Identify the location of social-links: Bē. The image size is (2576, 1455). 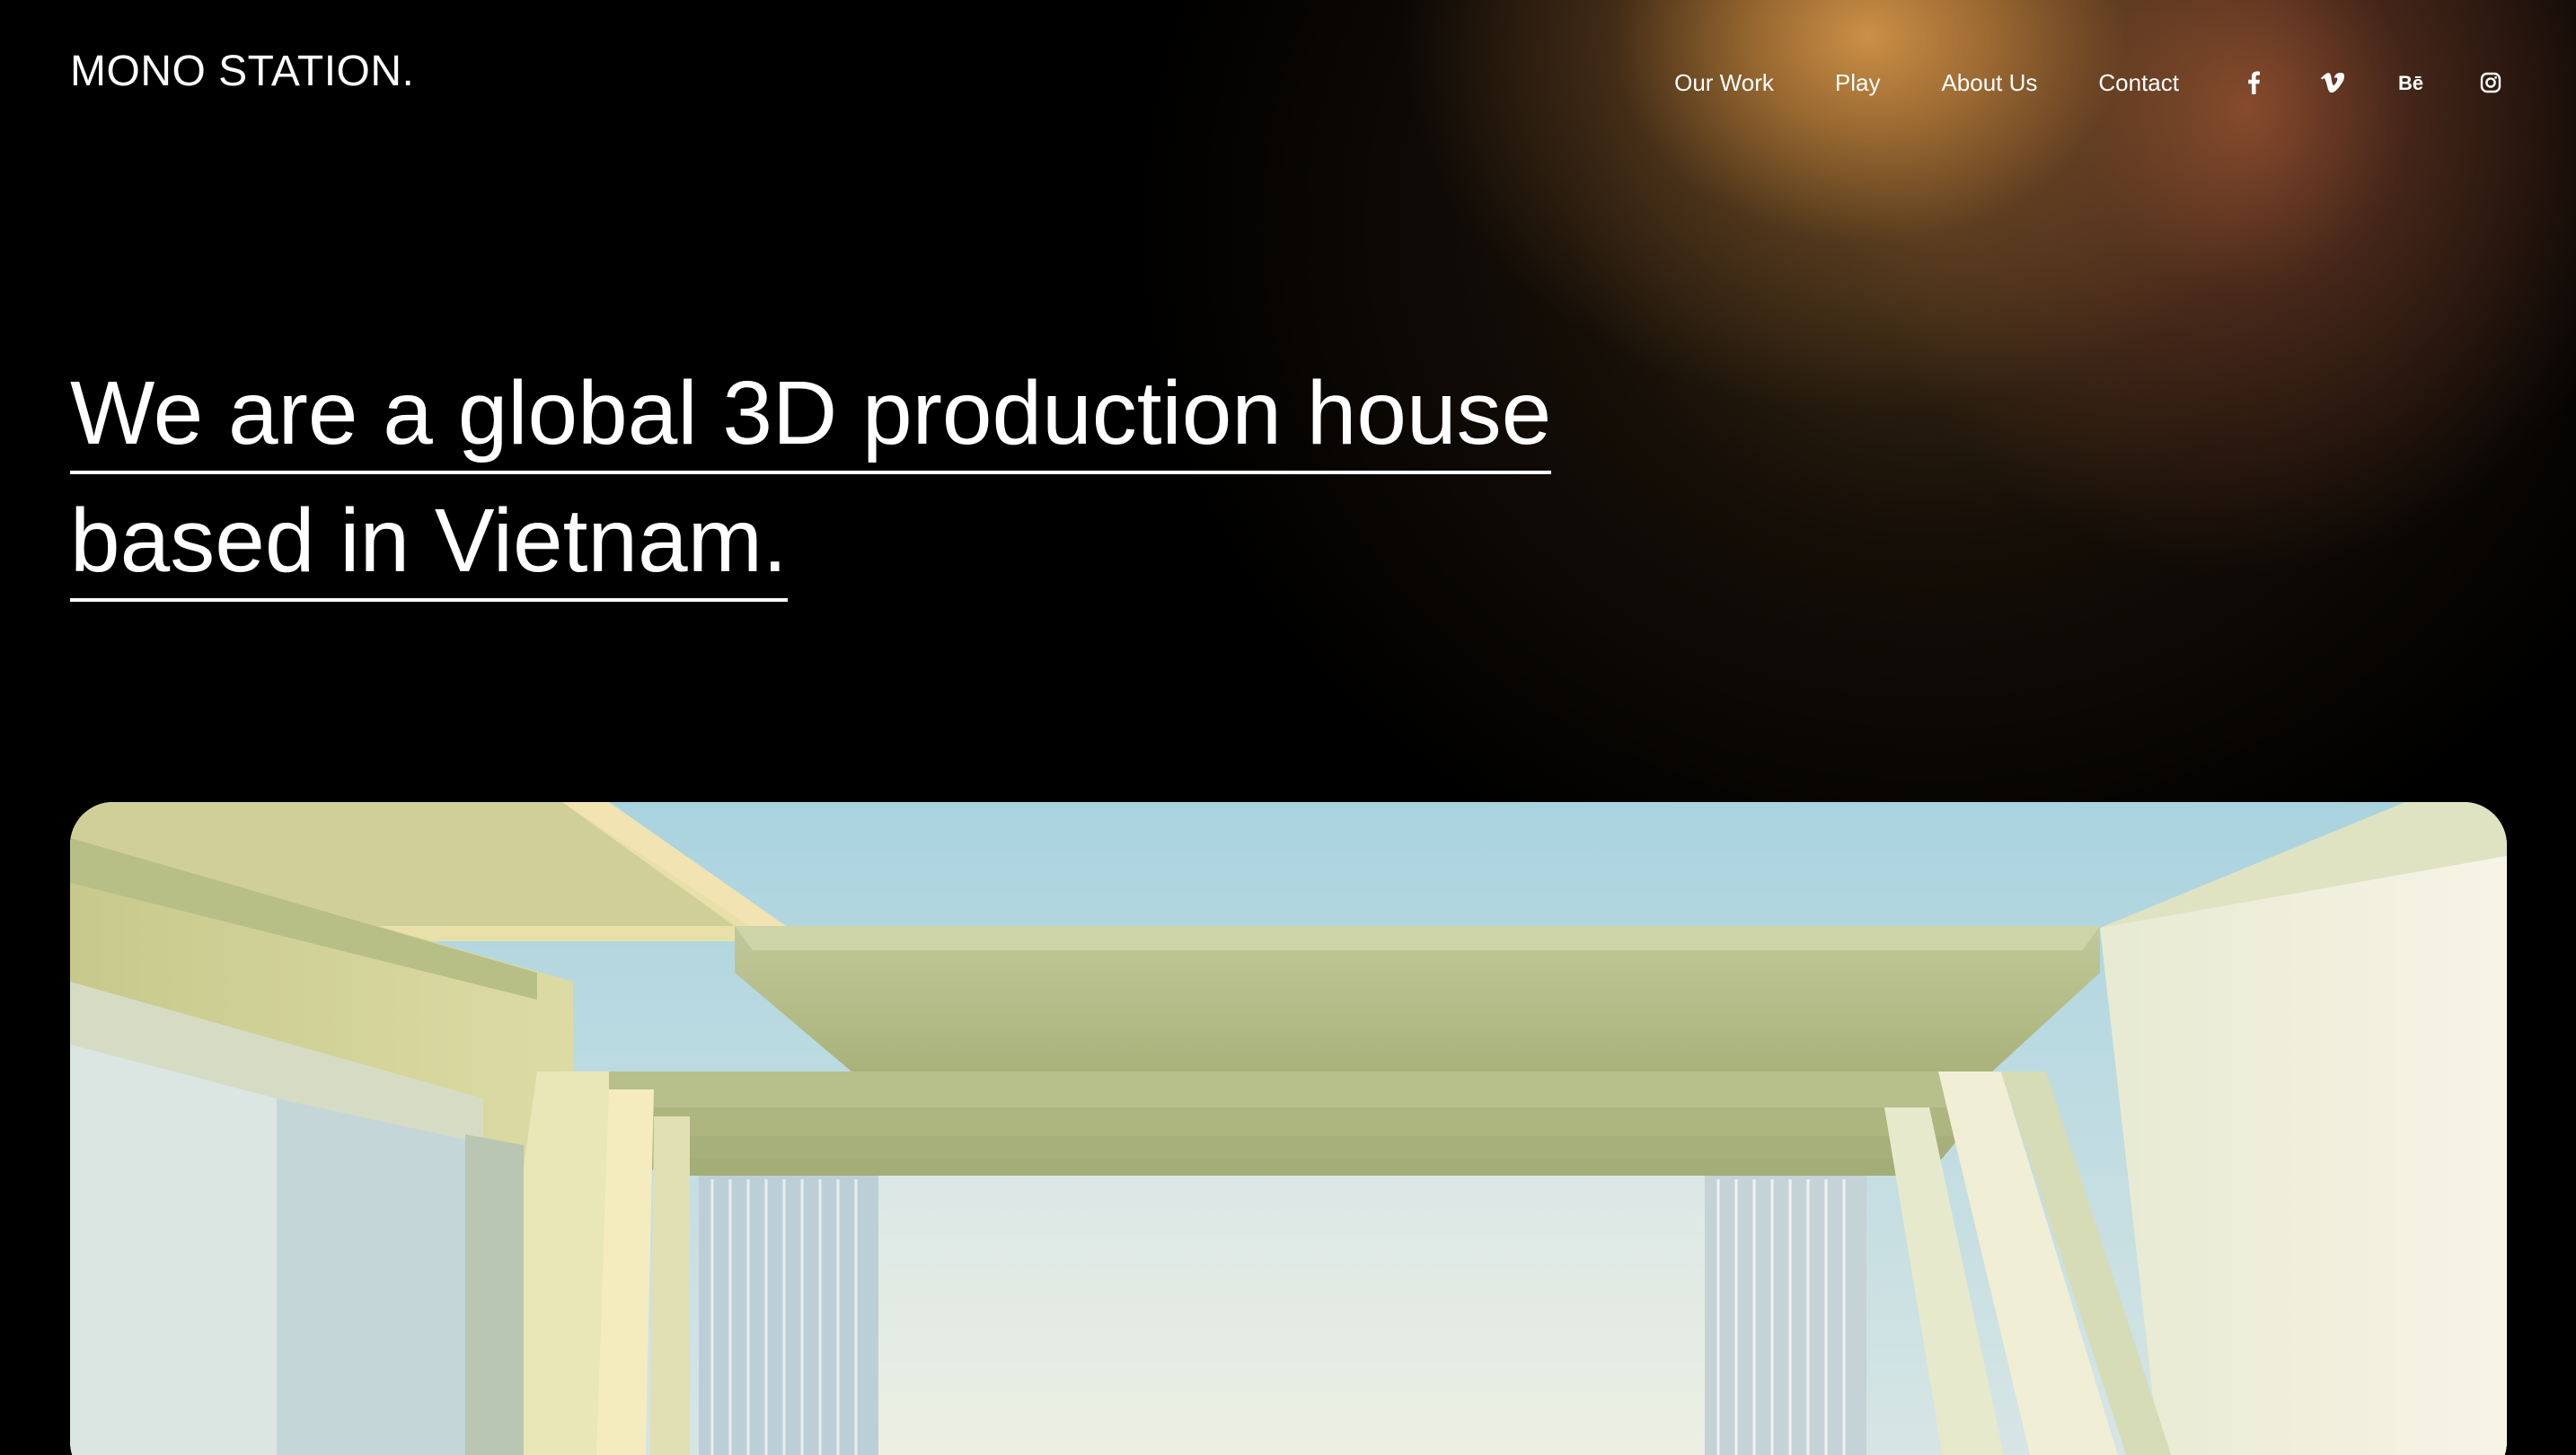
(2372, 82).